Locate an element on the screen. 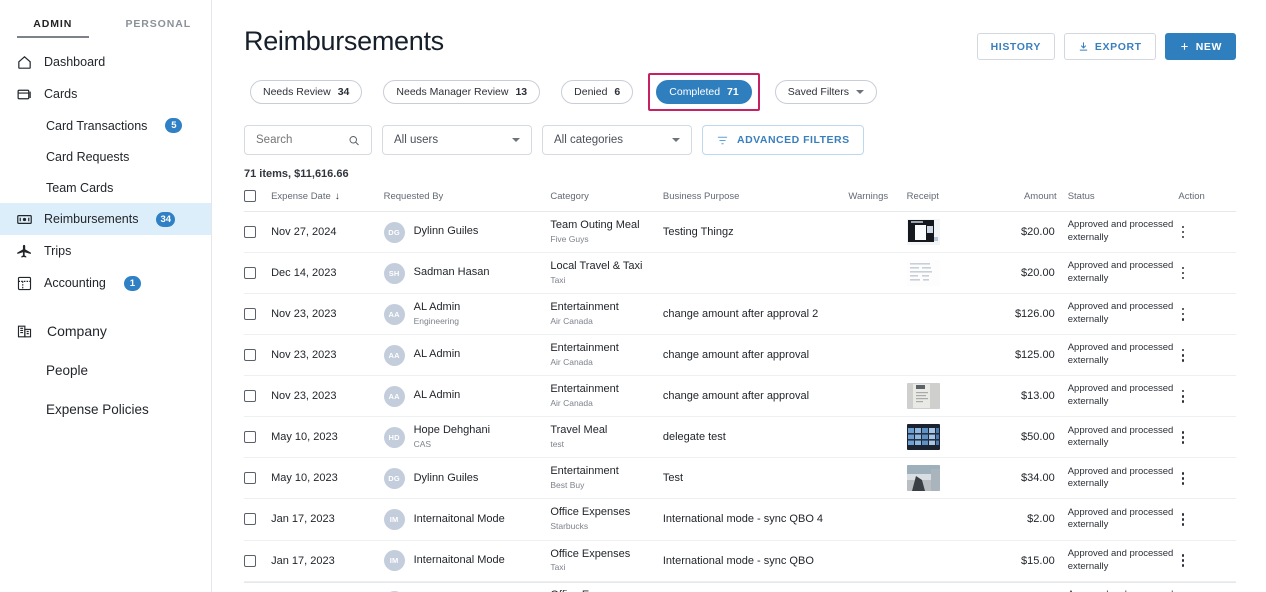  sidebar-item-dashboard: Dashboard is located at coordinates (105, 62).